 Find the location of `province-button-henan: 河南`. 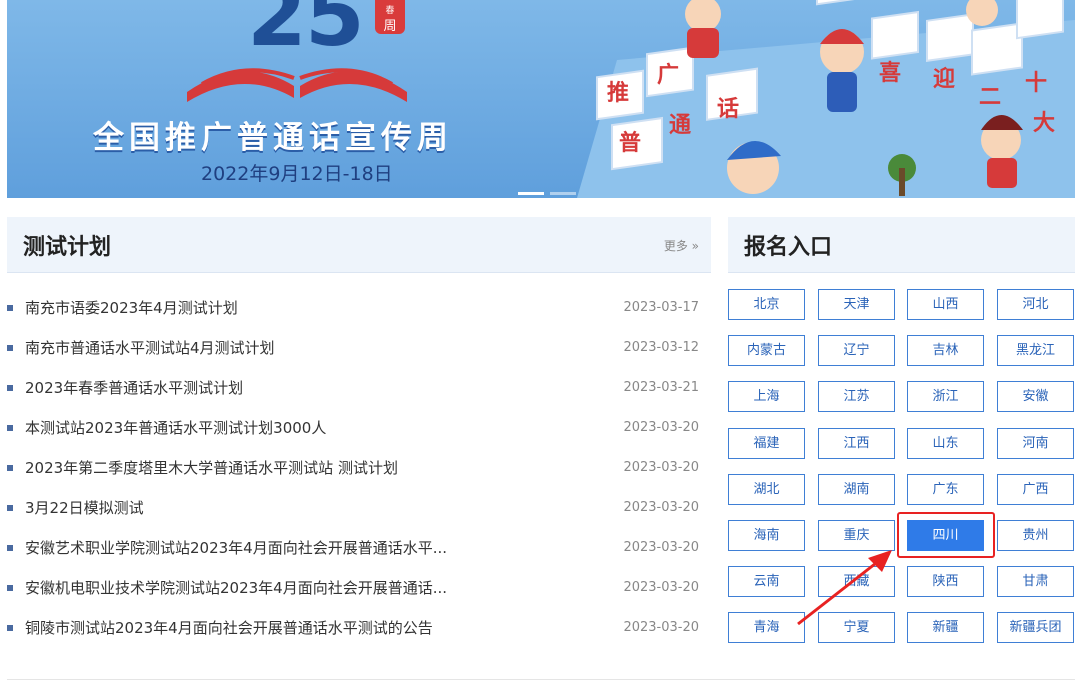

province-button-henan: 河南 is located at coordinates (1035, 443).